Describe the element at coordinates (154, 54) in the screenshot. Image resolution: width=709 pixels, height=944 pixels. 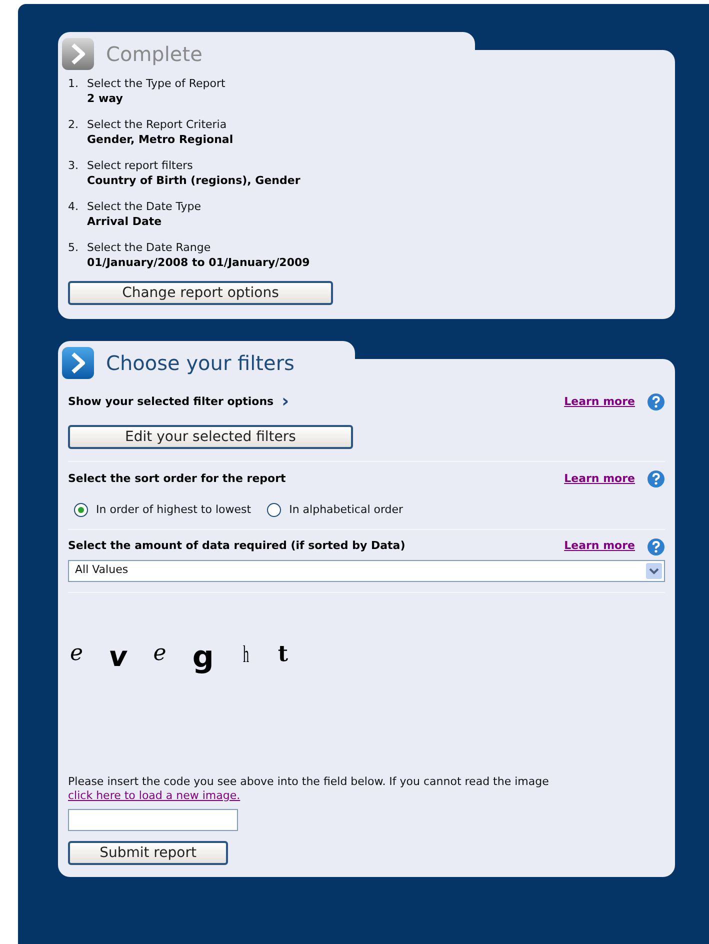
I see `section-title: Complete` at that location.